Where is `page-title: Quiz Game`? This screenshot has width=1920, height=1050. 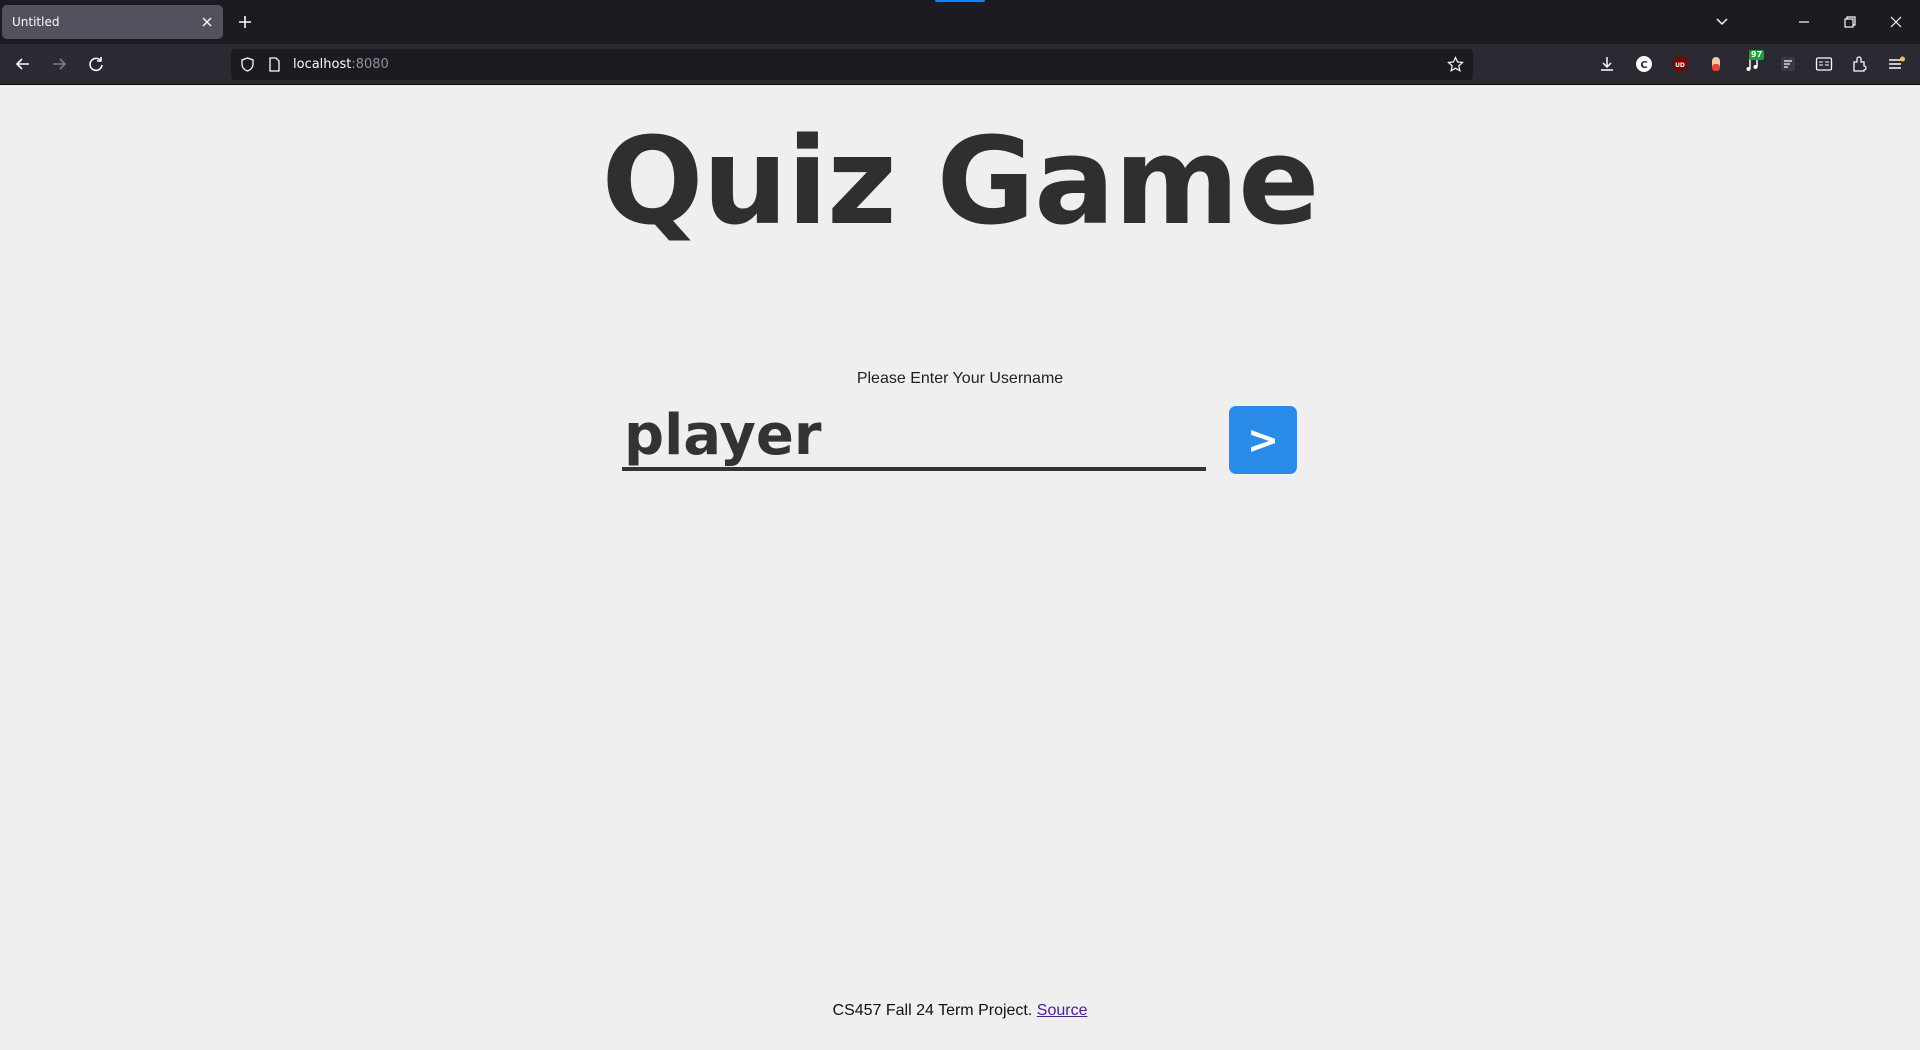 page-title: Quiz Game is located at coordinates (960, 182).